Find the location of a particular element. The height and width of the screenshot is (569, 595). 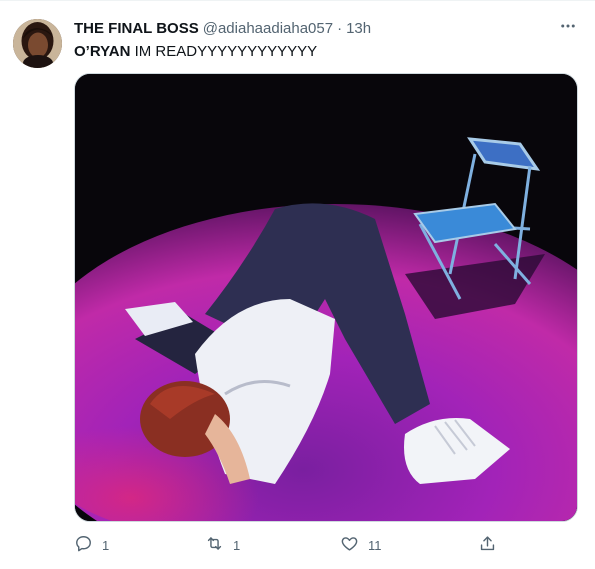

more-horizontal-icon is located at coordinates (568, 28).